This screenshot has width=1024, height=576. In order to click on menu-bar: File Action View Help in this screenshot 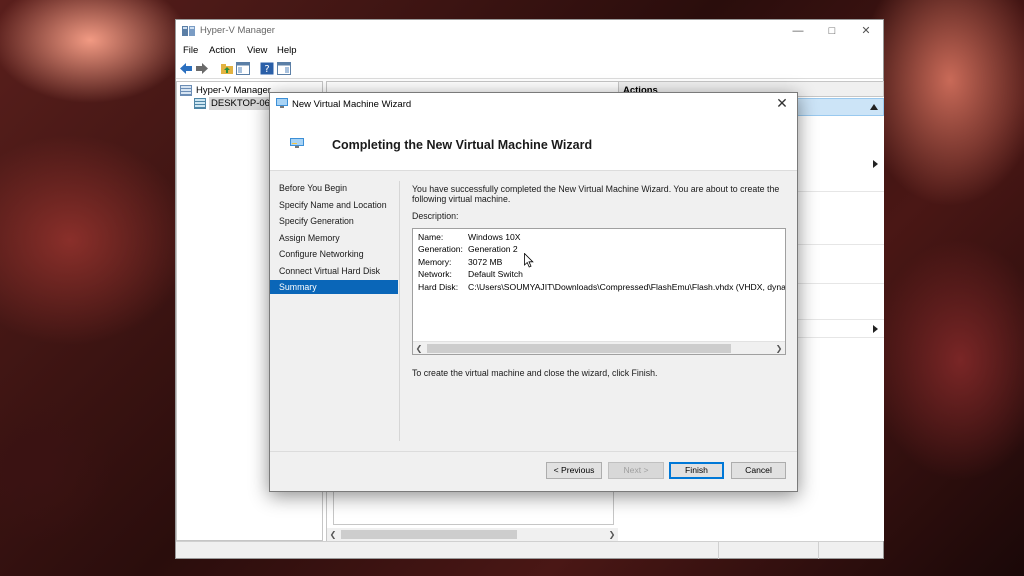, I will do `click(529, 50)`.